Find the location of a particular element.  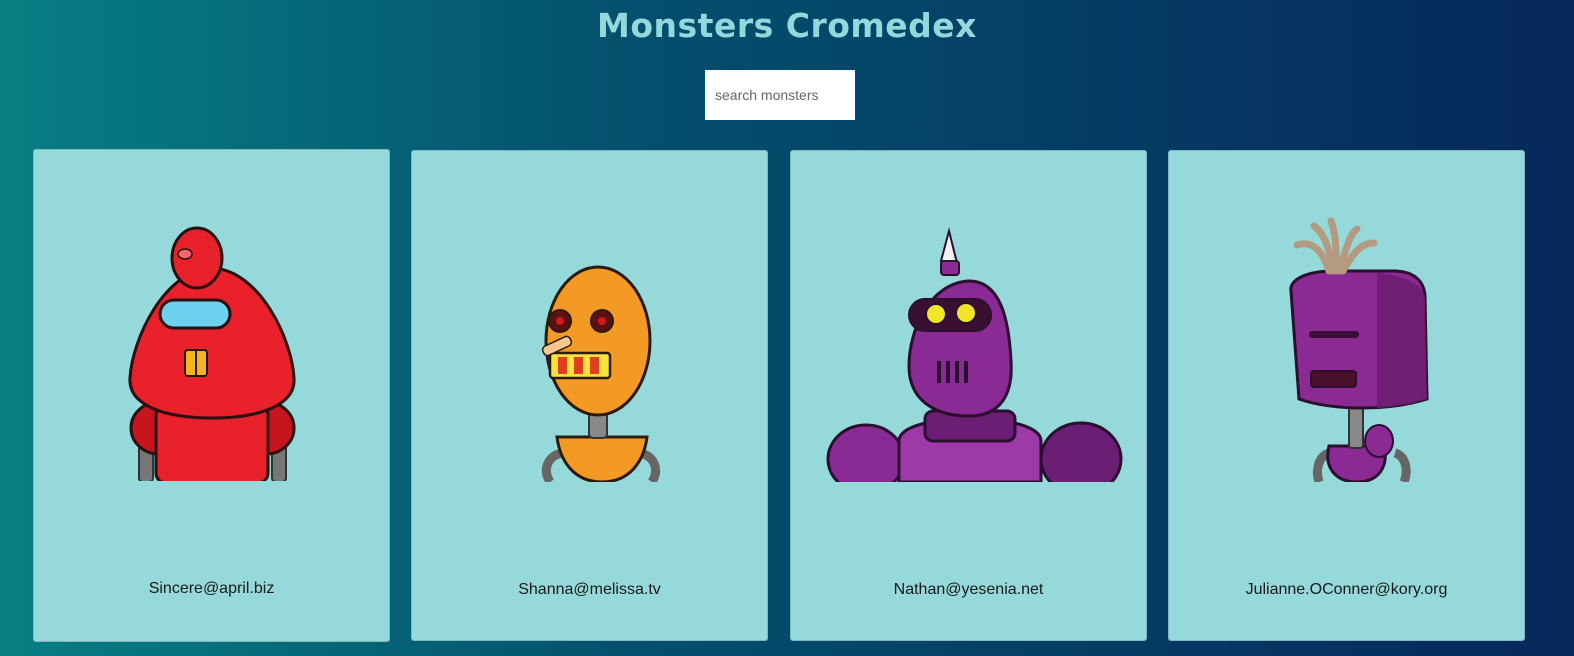

orange-robot-image is located at coordinates (600, 373).